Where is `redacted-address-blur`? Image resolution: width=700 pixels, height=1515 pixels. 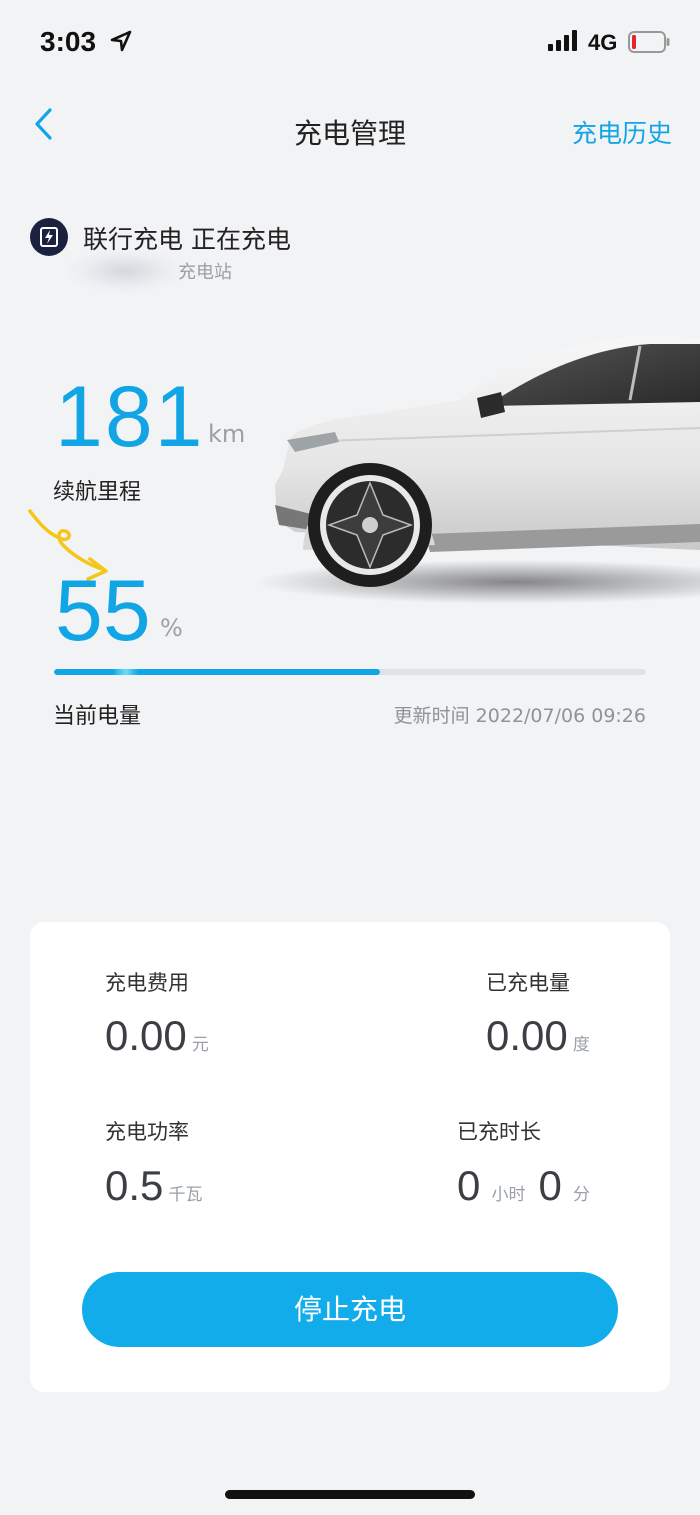 redacted-address-blur is located at coordinates (125, 271).